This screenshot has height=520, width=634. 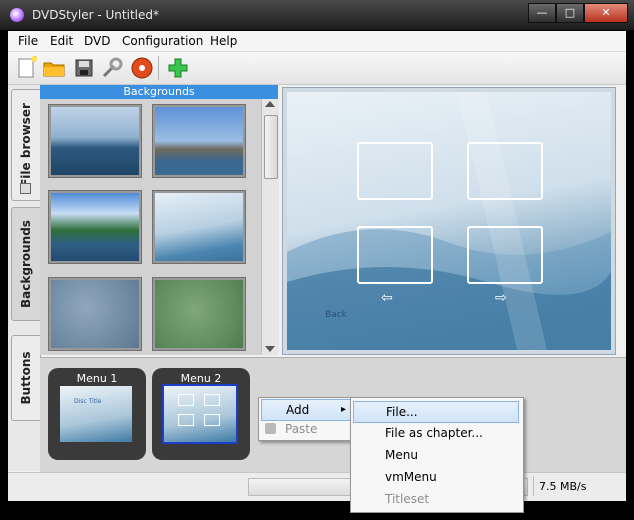 What do you see at coordinates (270, 349) in the screenshot?
I see `scroll-down-arrow-icon` at bounding box center [270, 349].